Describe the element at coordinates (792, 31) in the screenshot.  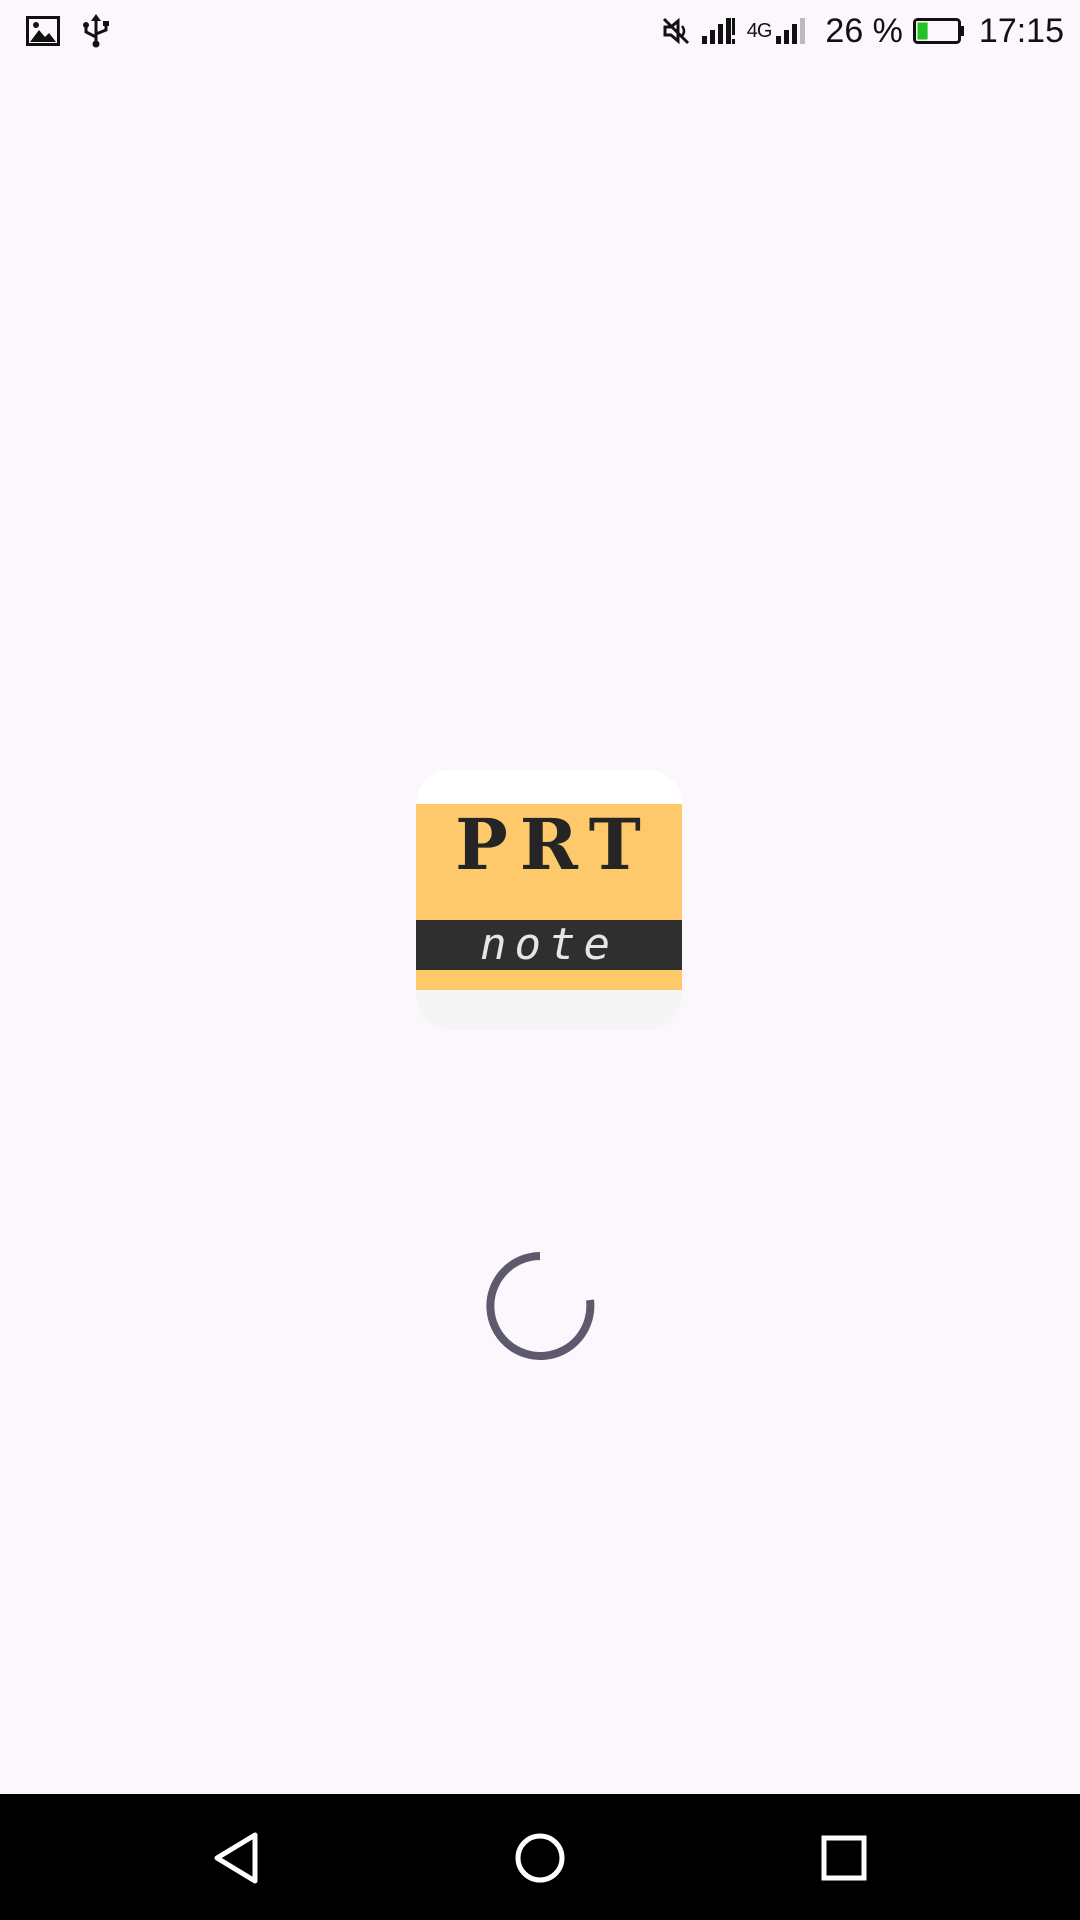
I see `signal-4g-icon` at that location.